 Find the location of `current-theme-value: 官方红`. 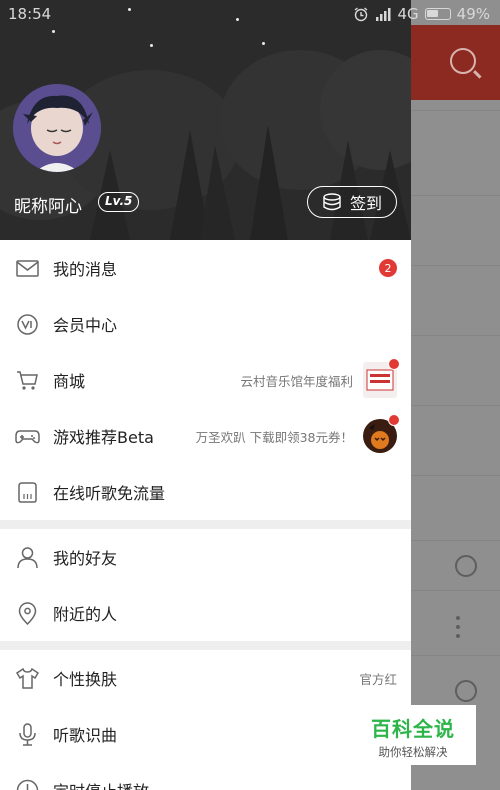

current-theme-value: 官方红 is located at coordinates (378, 679).